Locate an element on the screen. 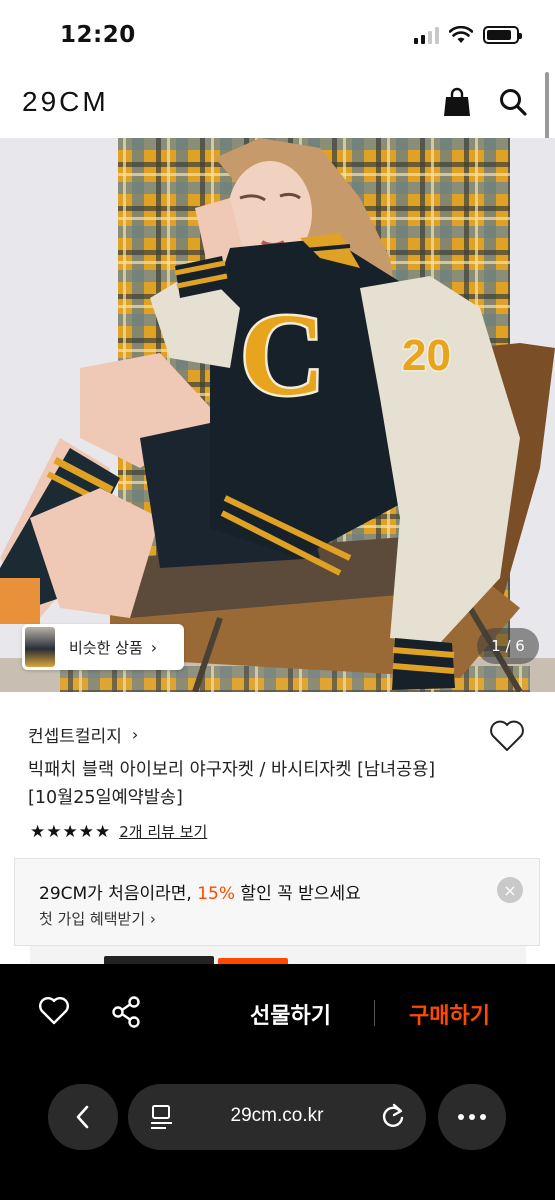 The height and width of the screenshot is (1200, 555). promo-discount: 15% is located at coordinates (216, 894).